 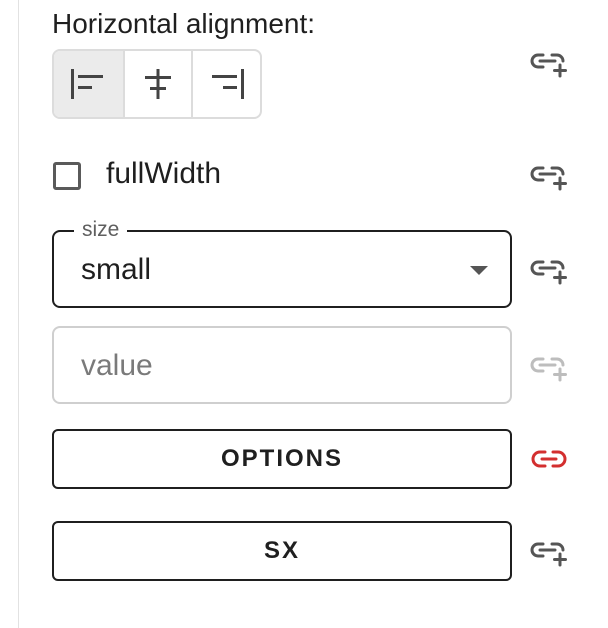 I want to click on dropdown-arrow-icon, so click(x=479, y=270).